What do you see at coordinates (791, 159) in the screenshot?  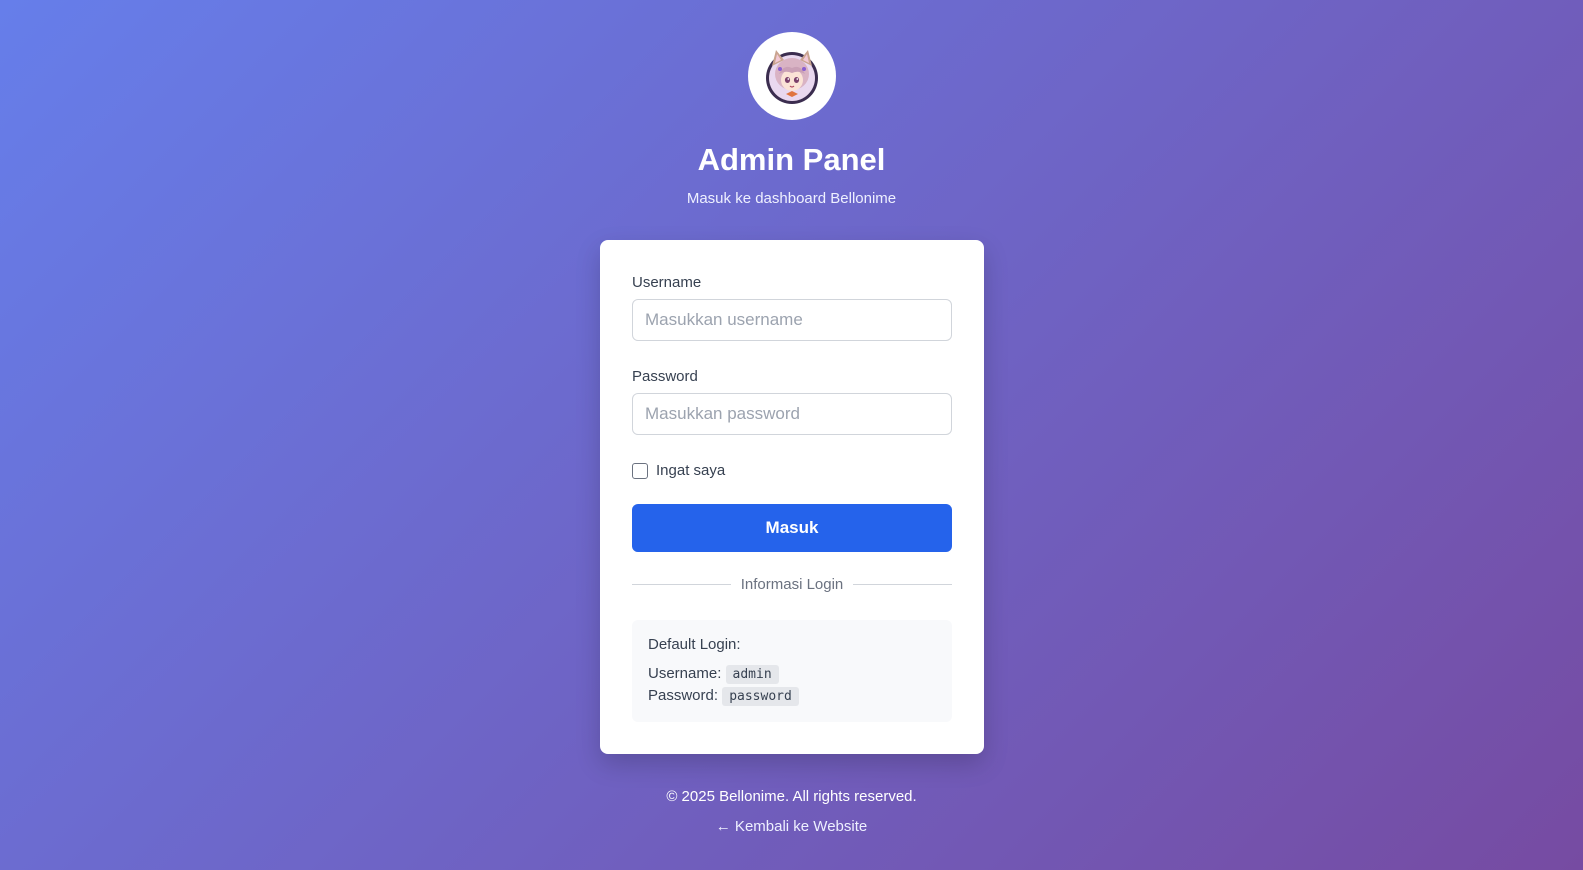 I see `page-title: Admin Panel` at bounding box center [791, 159].